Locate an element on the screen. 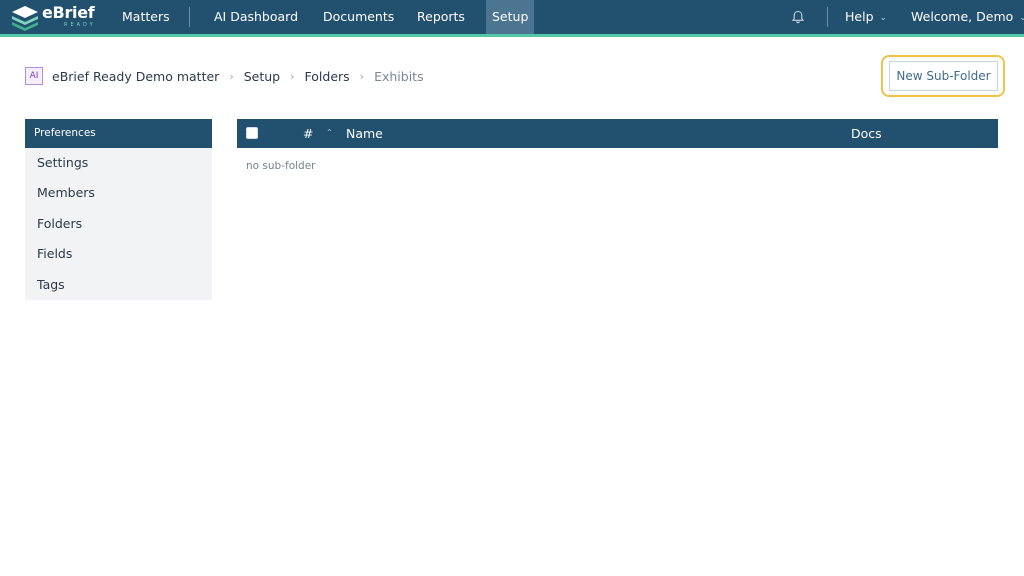 This screenshot has width=1024, height=576. ebrief-logo-icon is located at coordinates (25, 18).